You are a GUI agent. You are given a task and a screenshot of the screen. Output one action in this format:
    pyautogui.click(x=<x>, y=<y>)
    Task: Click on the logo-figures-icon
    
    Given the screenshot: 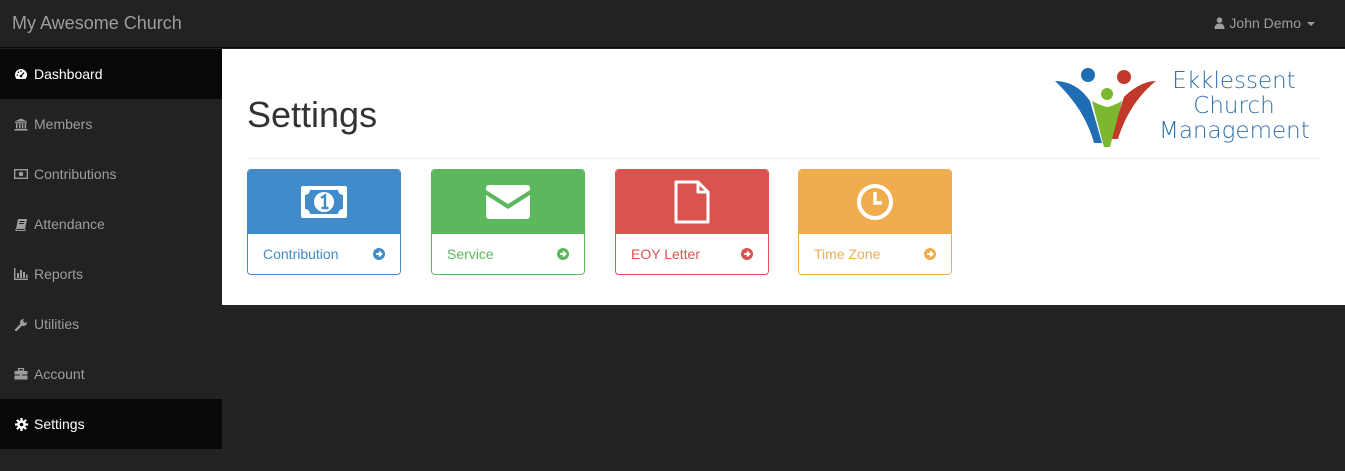 What is the action you would take?
    pyautogui.click(x=1105, y=107)
    